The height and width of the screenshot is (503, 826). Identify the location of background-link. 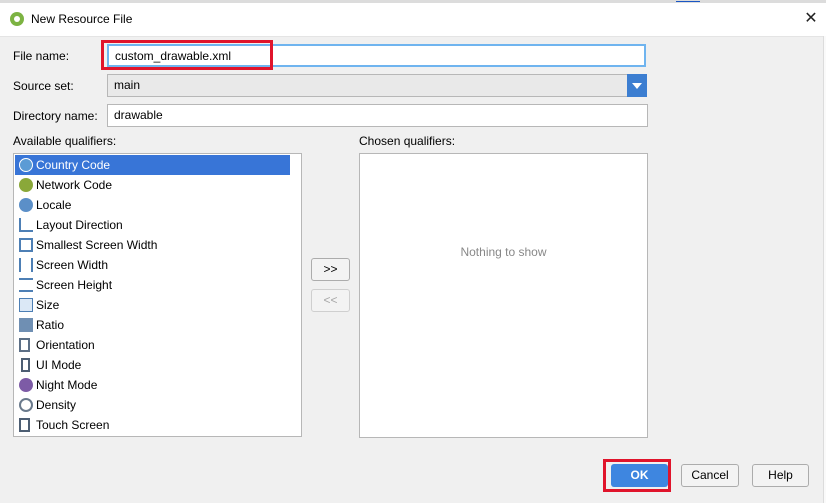
(688, 1).